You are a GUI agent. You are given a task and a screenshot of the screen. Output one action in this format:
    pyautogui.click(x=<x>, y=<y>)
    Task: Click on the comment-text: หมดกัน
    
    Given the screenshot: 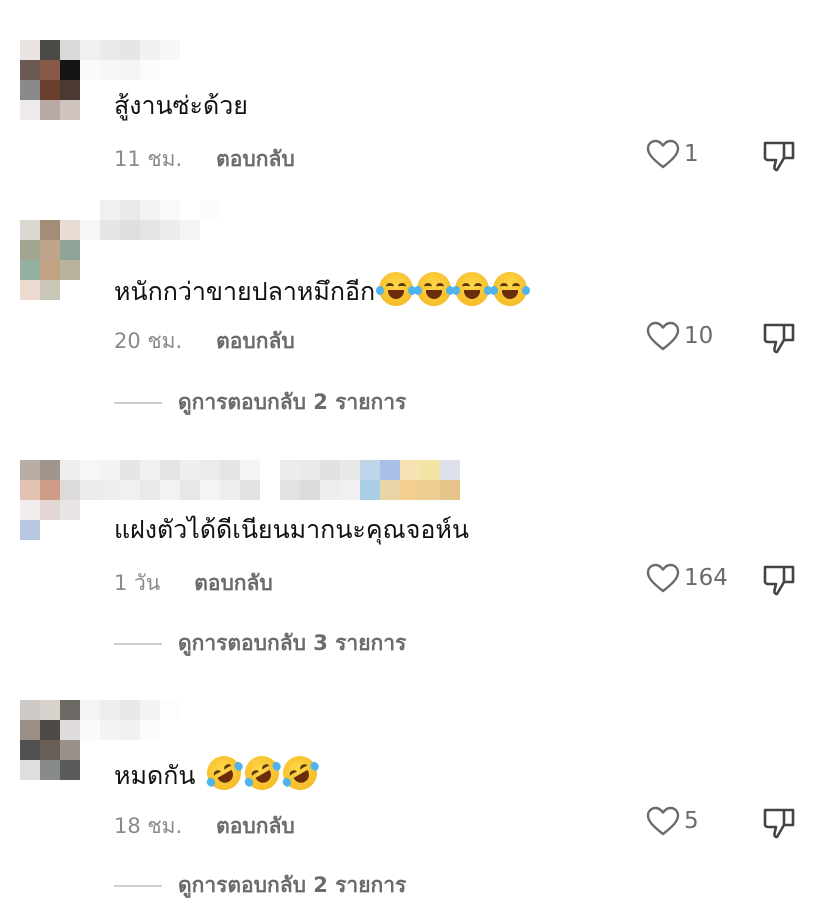 What is the action you would take?
    pyautogui.click(x=219, y=773)
    